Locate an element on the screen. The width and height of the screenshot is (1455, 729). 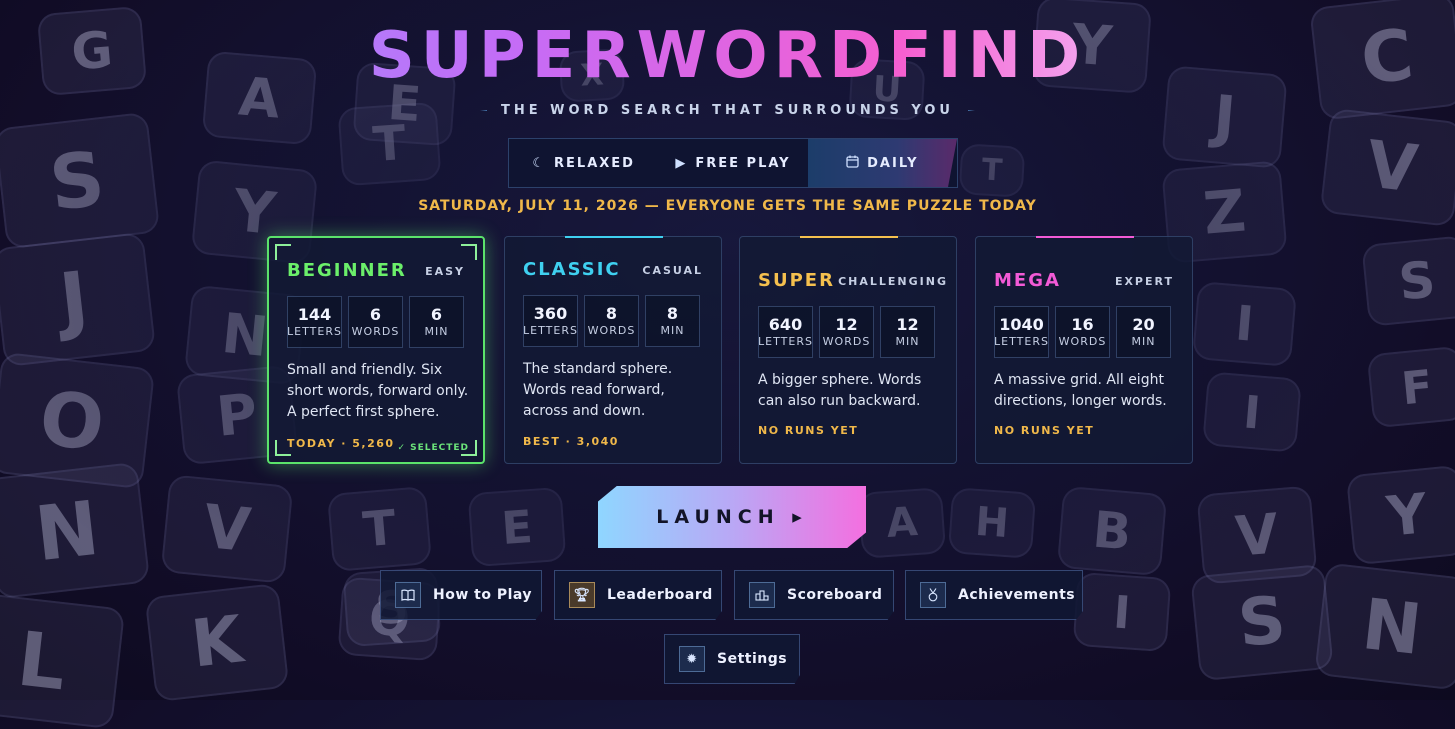
mode-tab-daily: DAILY is located at coordinates (882, 163).